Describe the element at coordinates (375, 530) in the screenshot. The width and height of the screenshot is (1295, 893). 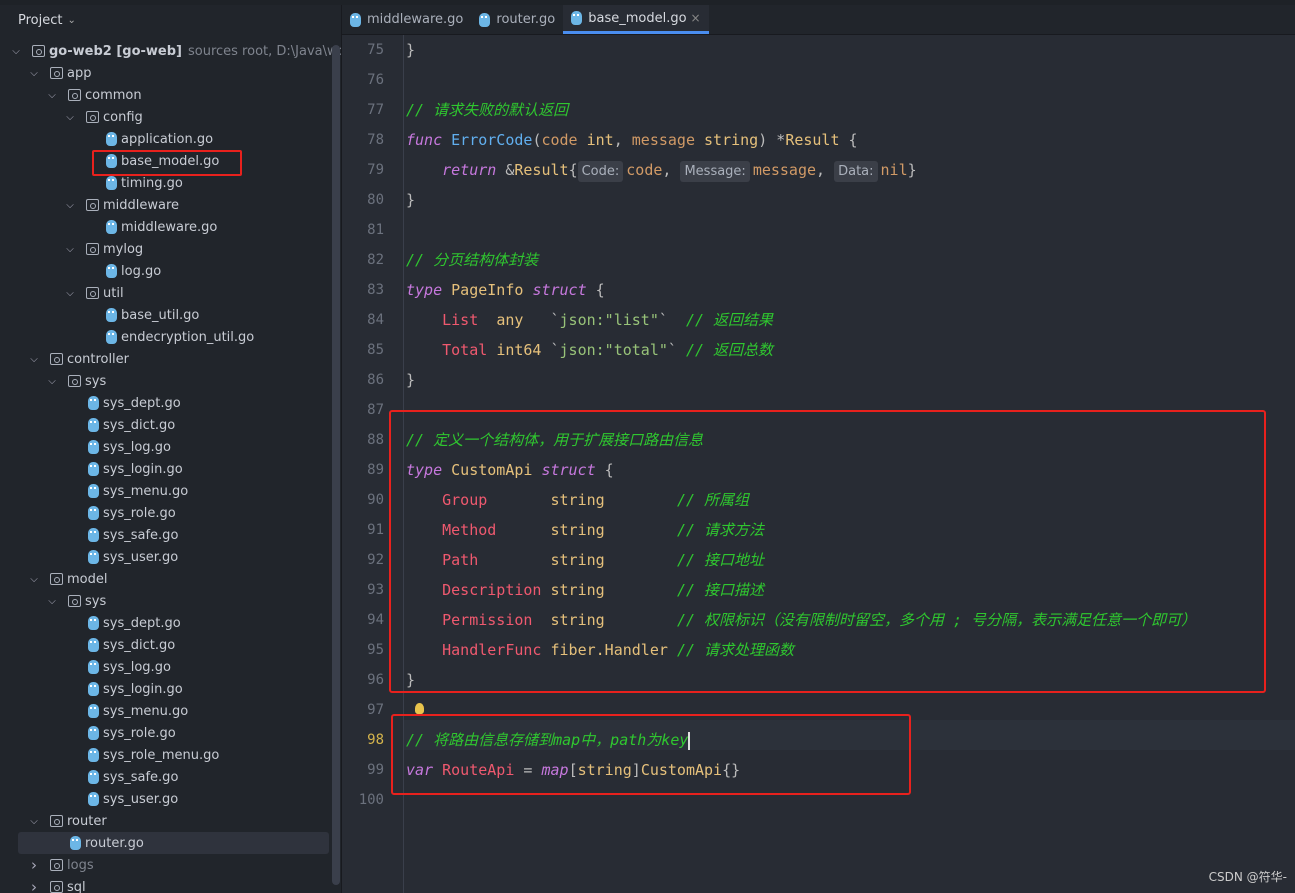
I see `line-number: 91` at that location.